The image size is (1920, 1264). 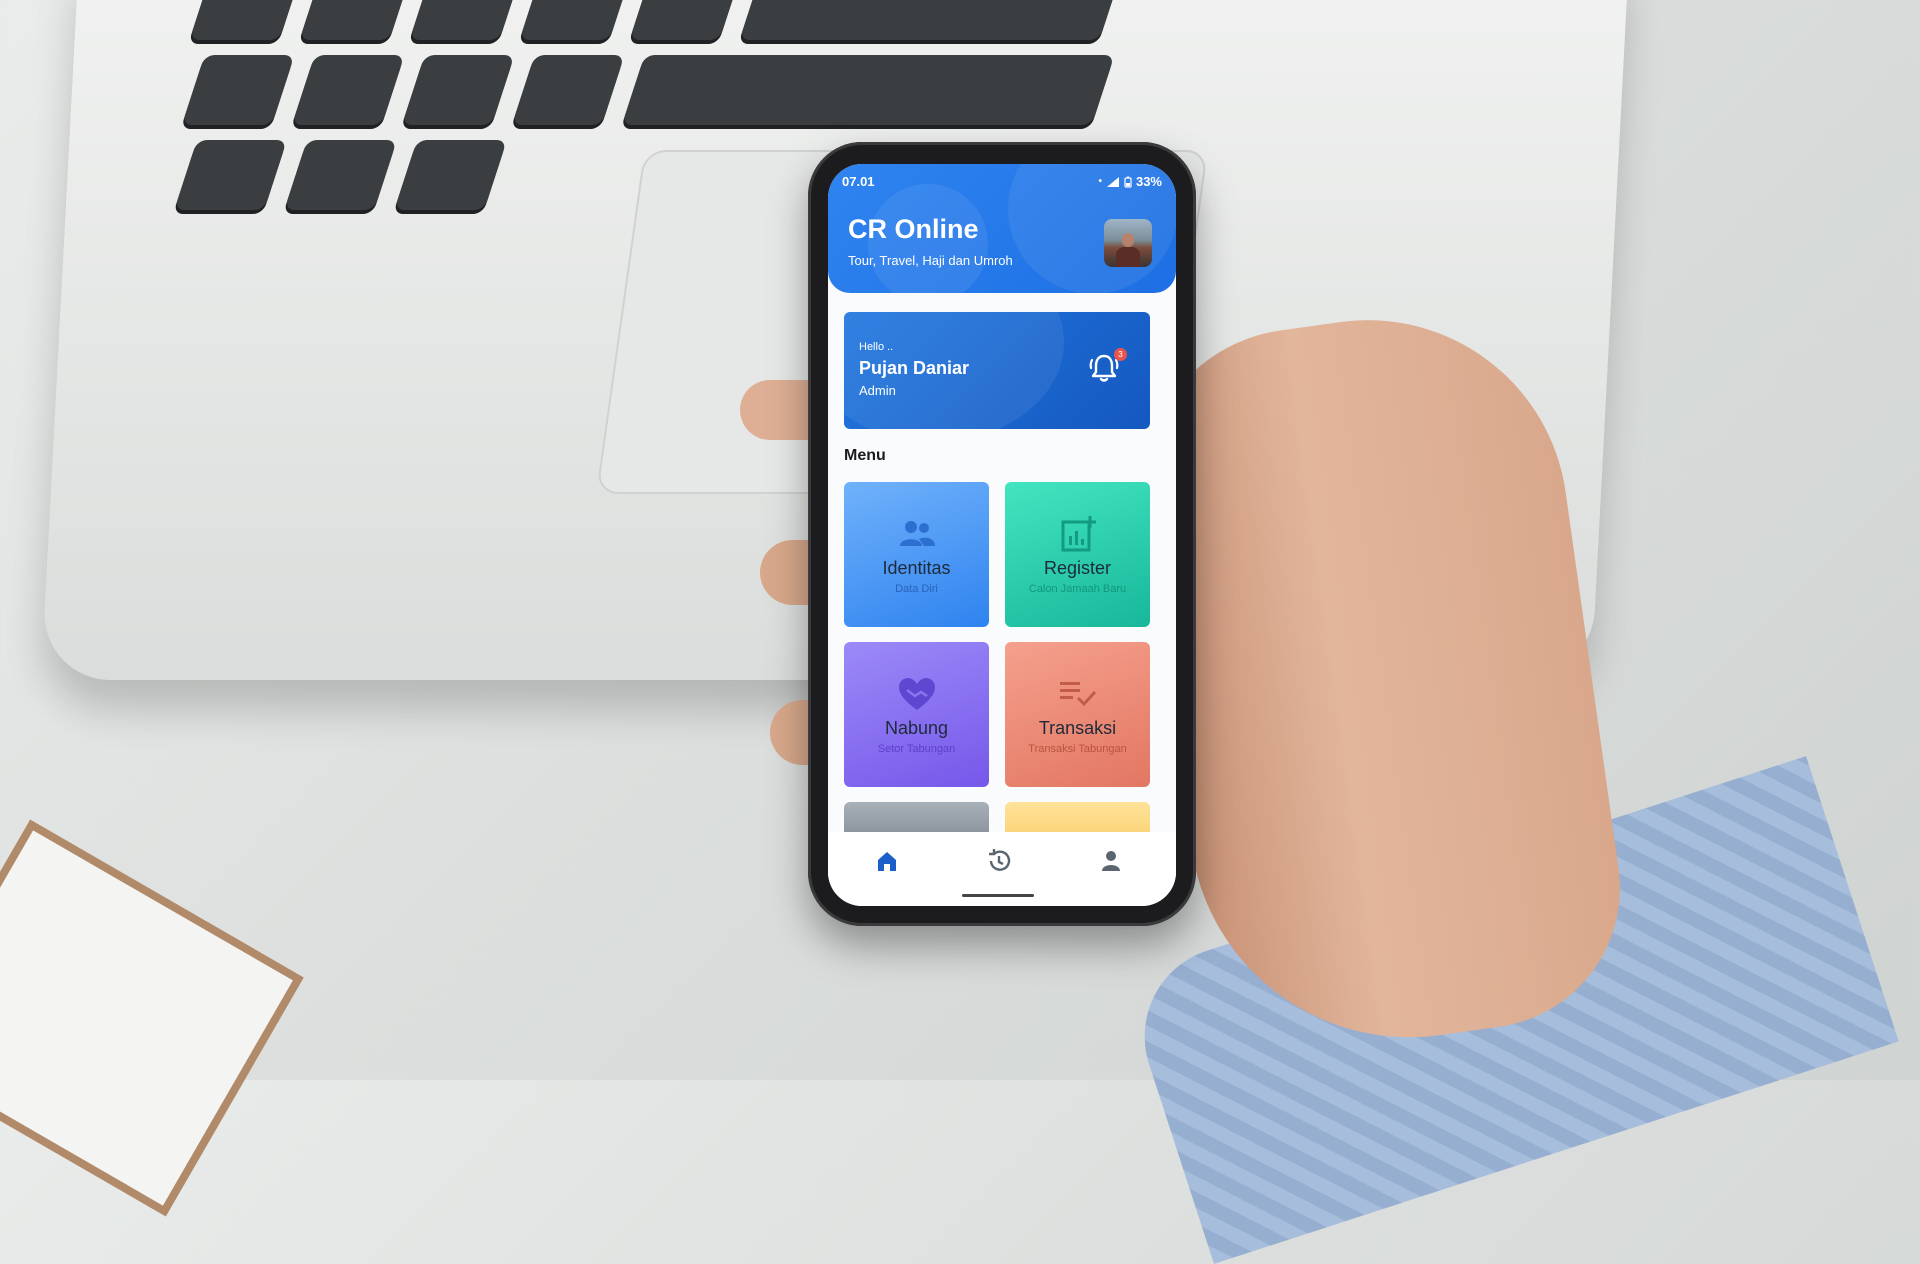 What do you see at coordinates (916, 728) in the screenshot?
I see `menu-tile-title: Nabung` at bounding box center [916, 728].